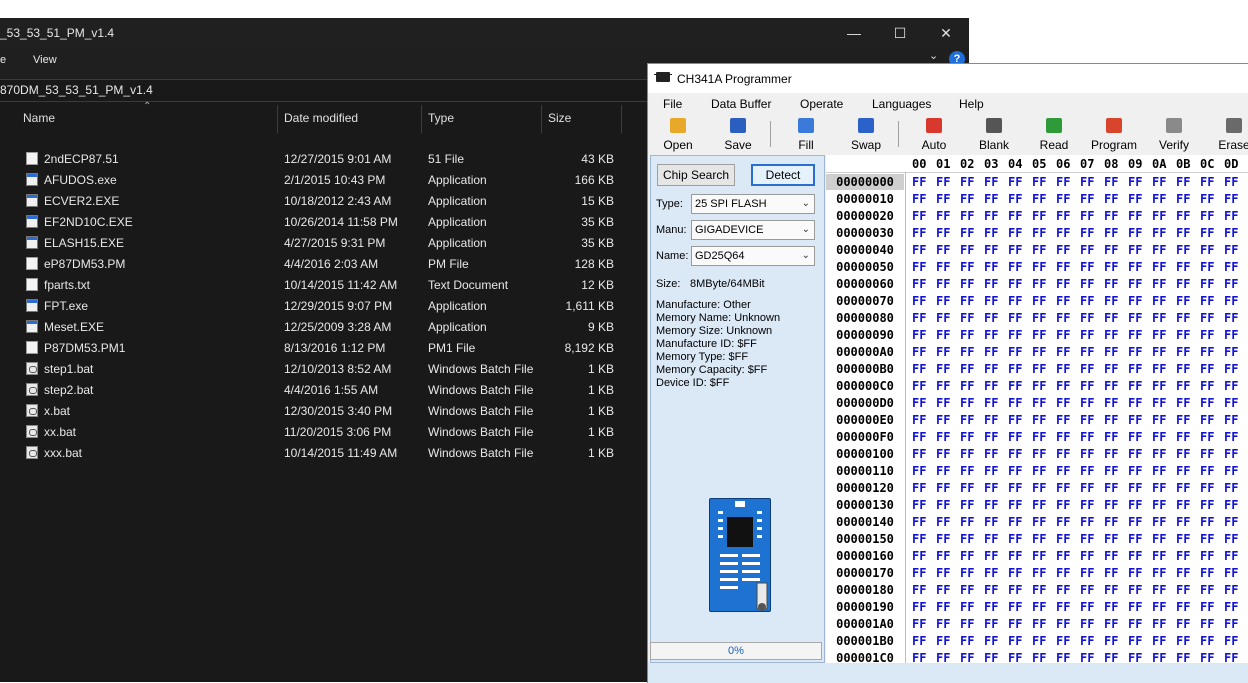 This screenshot has height=683, width=1248. What do you see at coordinates (3, 60) in the screenshot?
I see `menu-file: e` at bounding box center [3, 60].